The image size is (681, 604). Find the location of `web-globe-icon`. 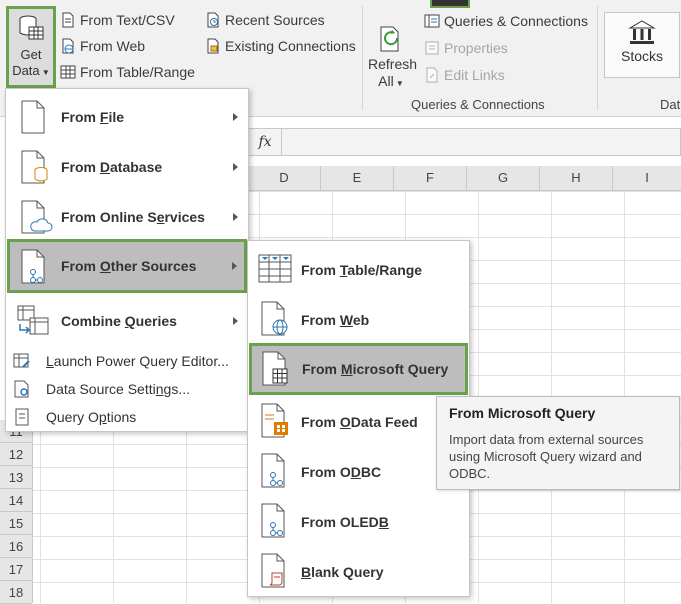

web-globe-icon is located at coordinates (274, 318).